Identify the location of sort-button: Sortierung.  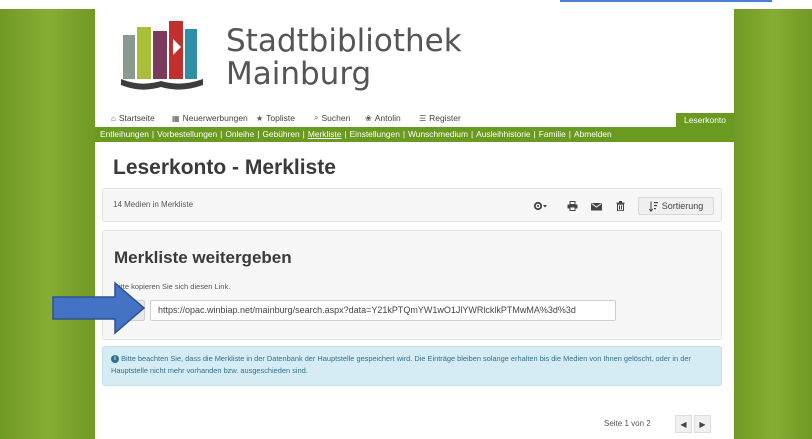
(676, 206).